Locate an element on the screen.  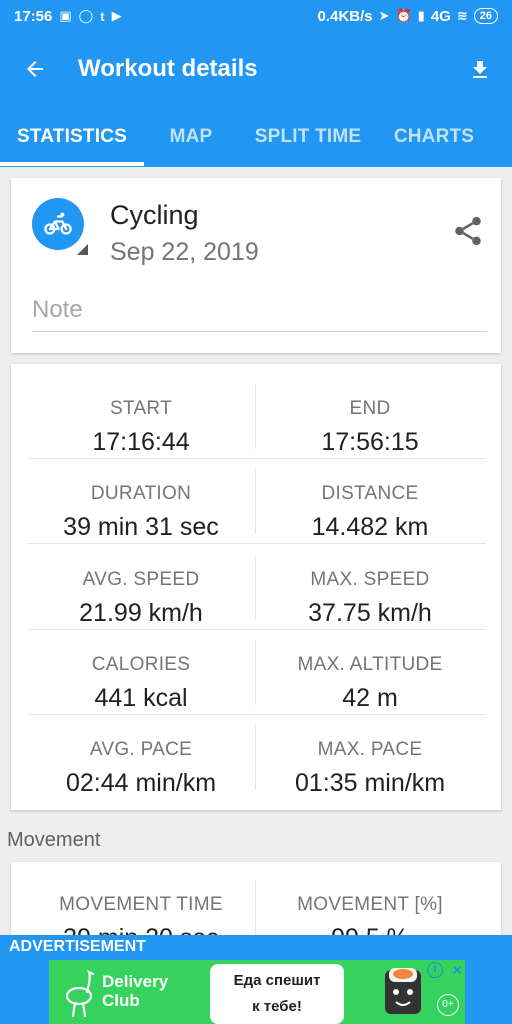
tab-charts: CHARTS is located at coordinates (434, 137).